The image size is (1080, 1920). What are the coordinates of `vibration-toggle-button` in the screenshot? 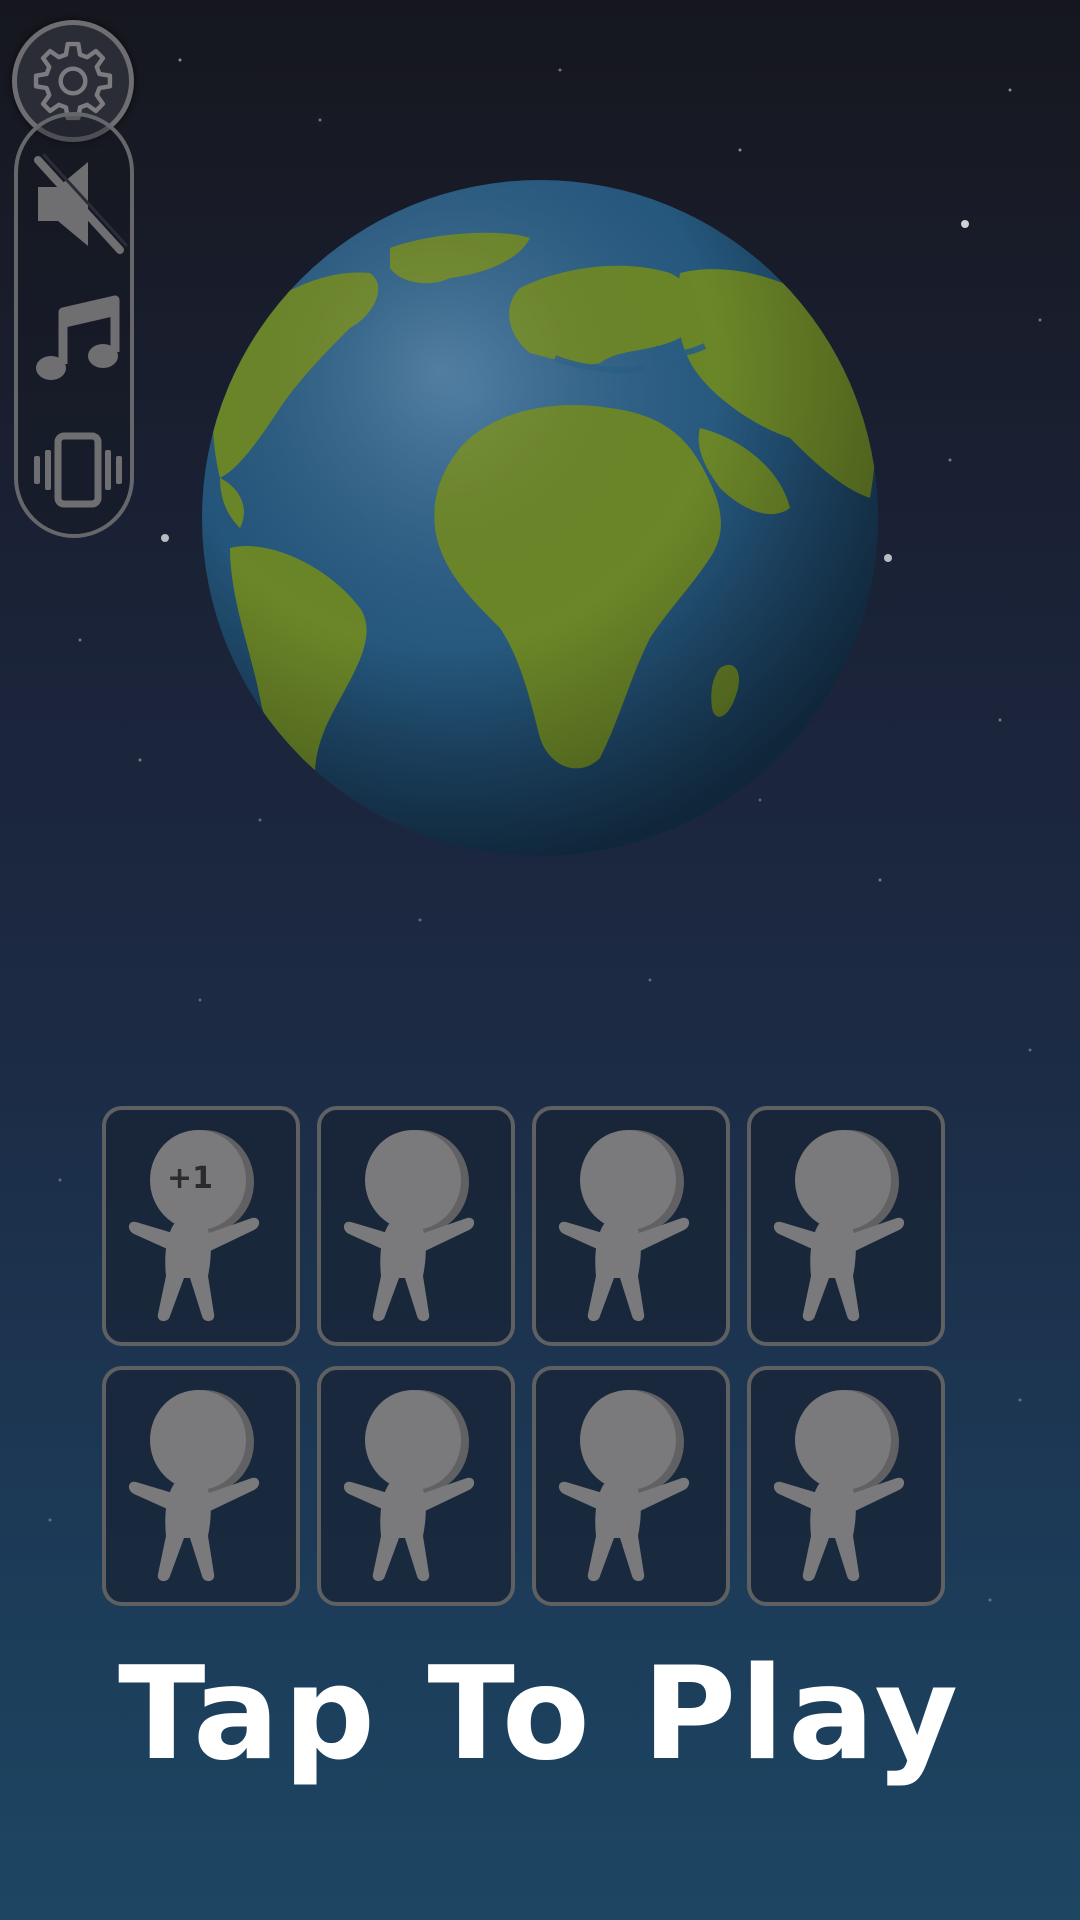 It's located at (78, 470).